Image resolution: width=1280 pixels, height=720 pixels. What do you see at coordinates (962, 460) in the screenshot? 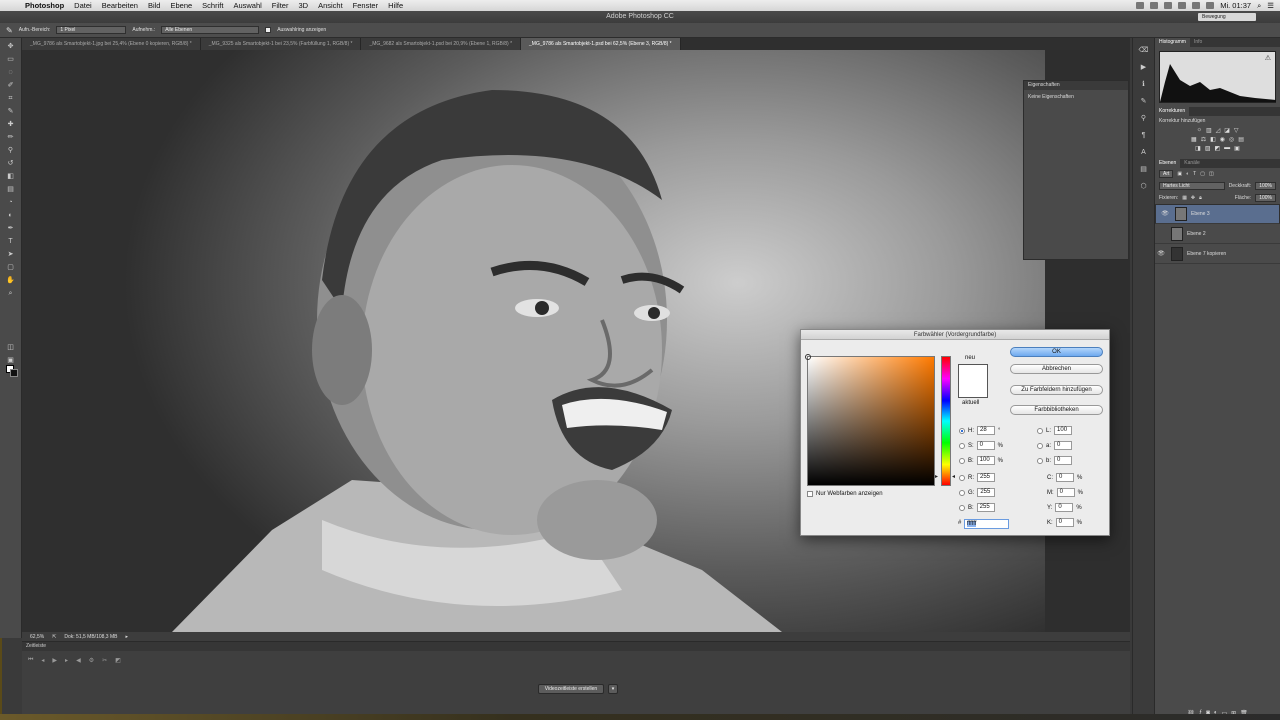
I see `brightness-radio` at bounding box center [962, 460].